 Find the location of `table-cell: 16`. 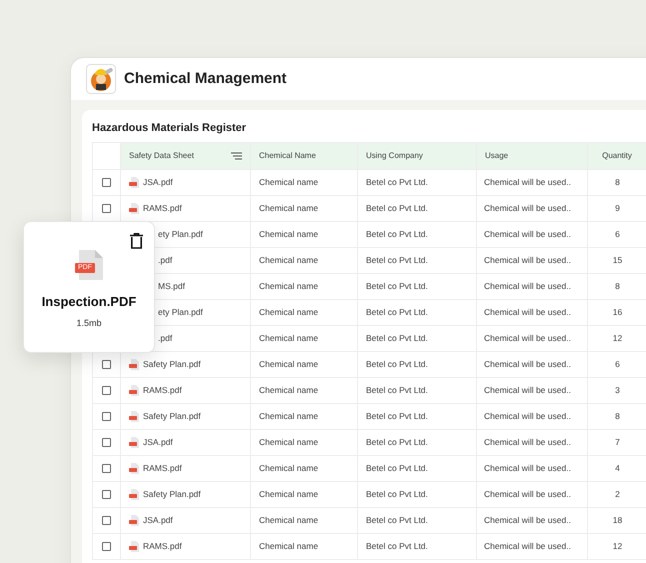

table-cell: 16 is located at coordinates (617, 312).